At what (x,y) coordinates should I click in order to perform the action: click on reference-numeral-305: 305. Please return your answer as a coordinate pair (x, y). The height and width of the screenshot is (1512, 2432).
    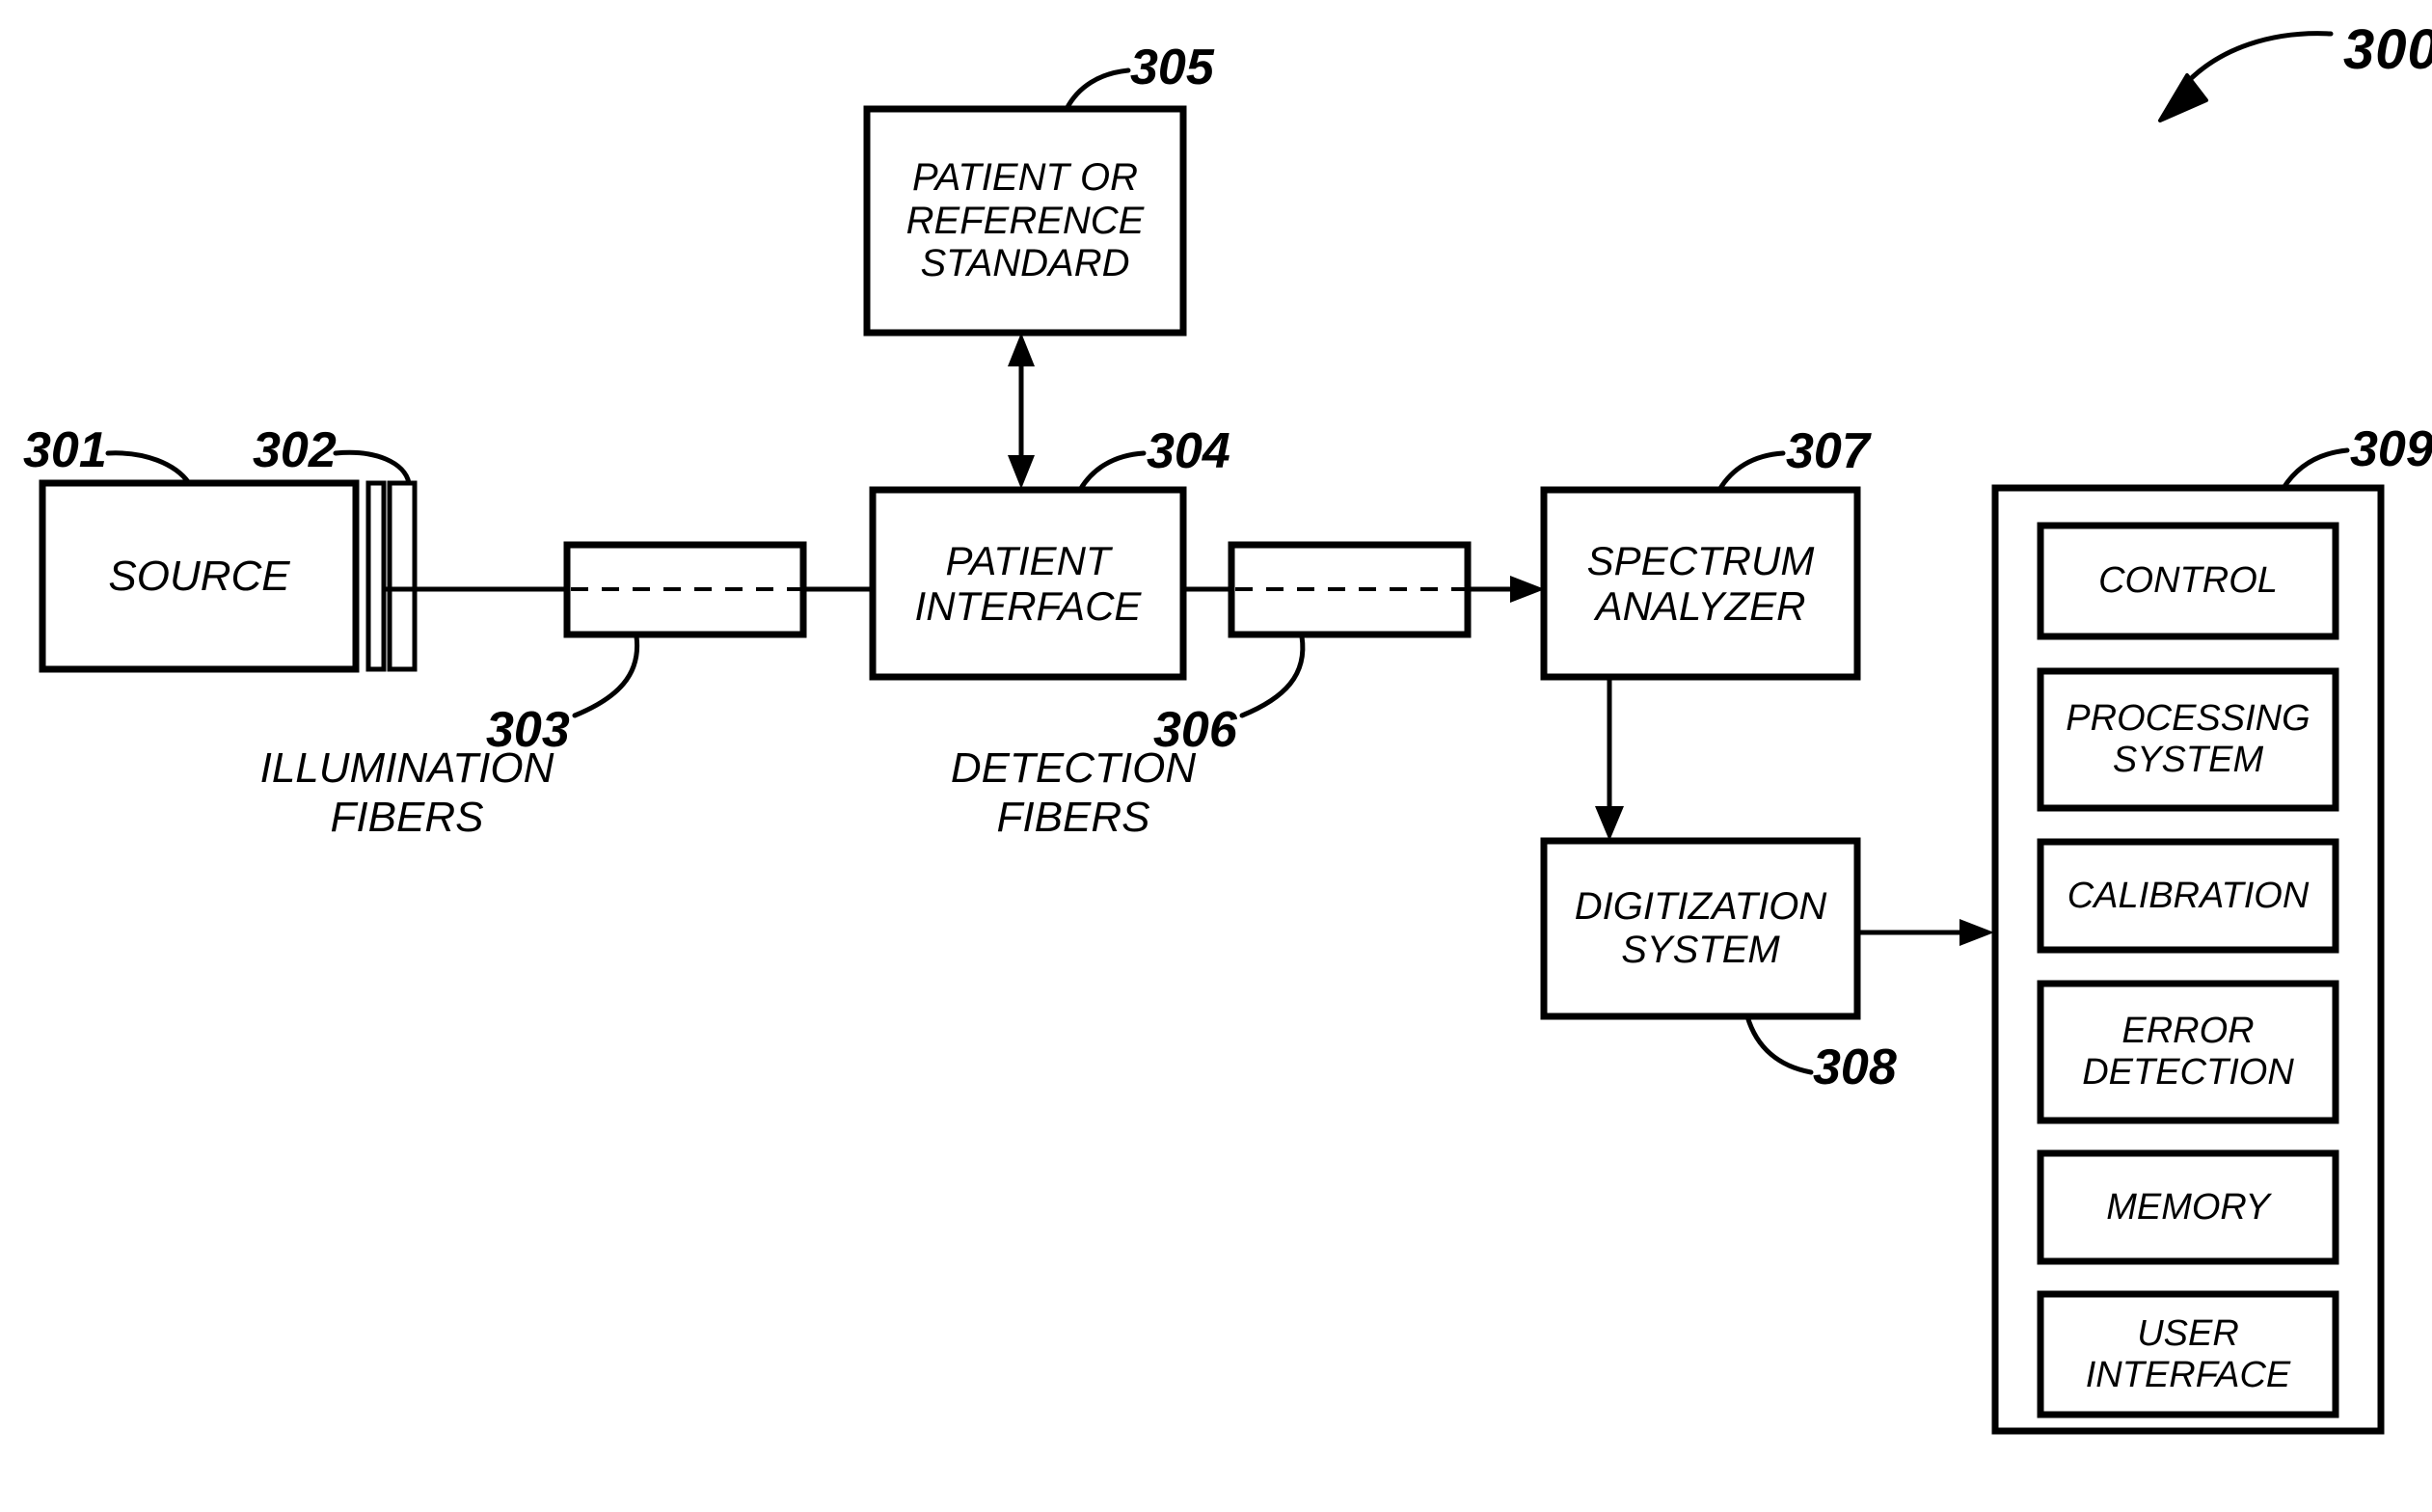
    Looking at the image, I should click on (1172, 67).